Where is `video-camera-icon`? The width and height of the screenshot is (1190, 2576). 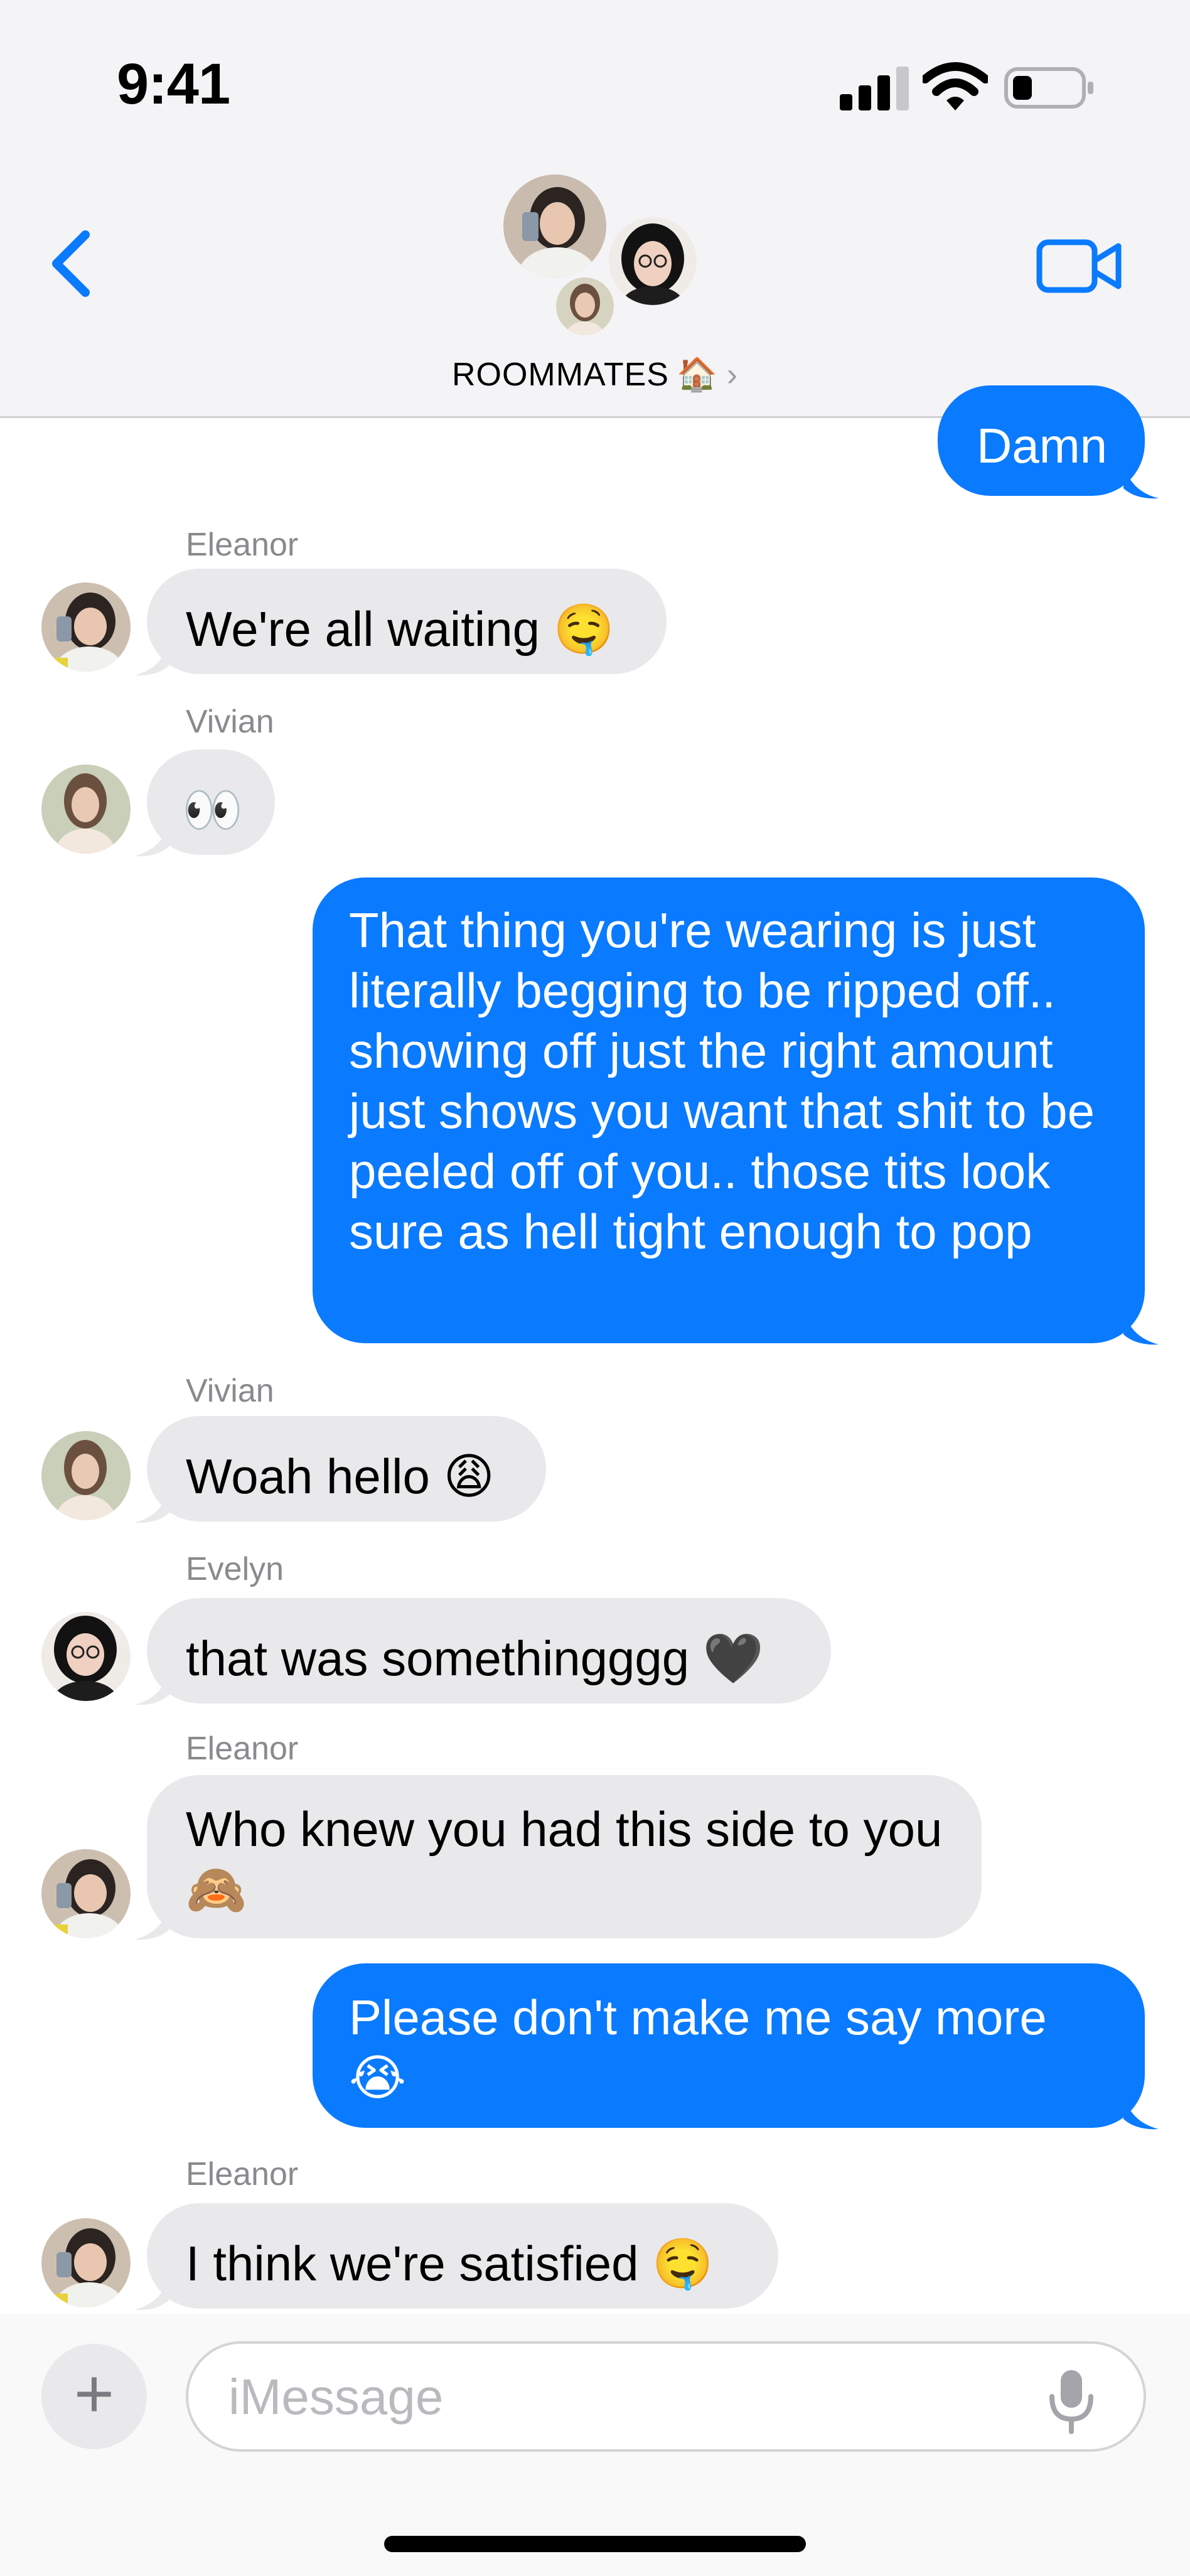 video-camera-icon is located at coordinates (1079, 266).